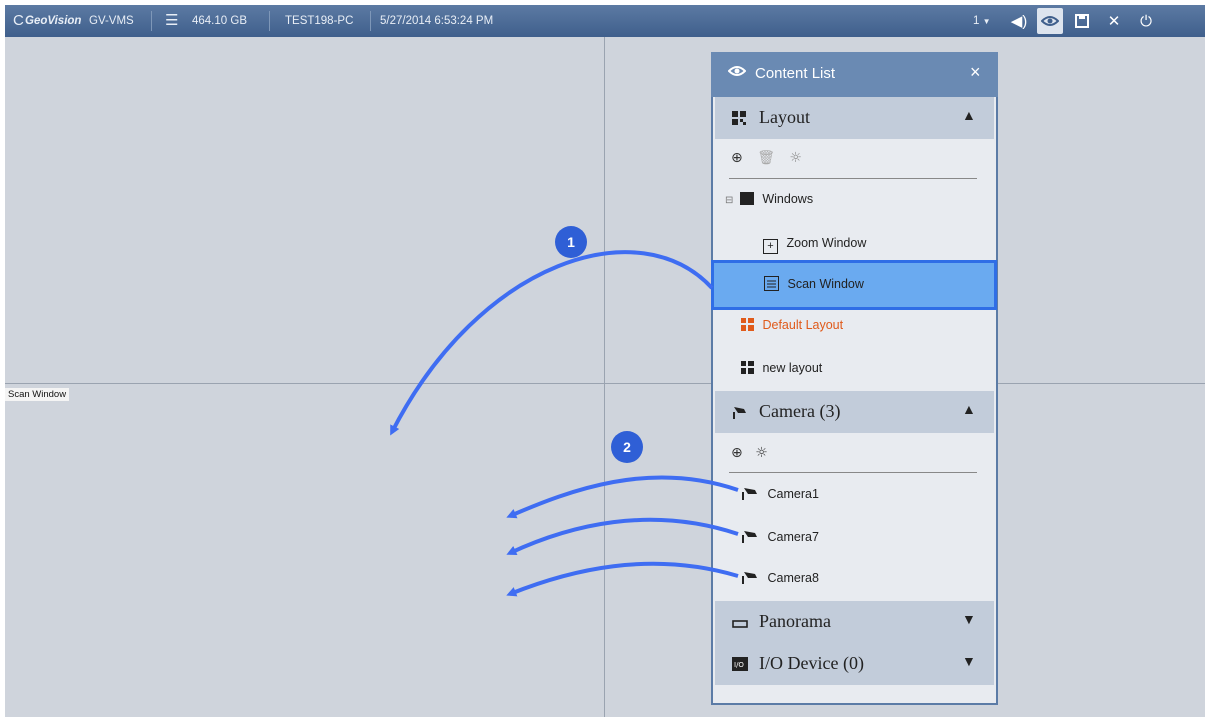 This screenshot has width=1208, height=720. What do you see at coordinates (784, 117) in the screenshot?
I see `section-label: Layout` at bounding box center [784, 117].